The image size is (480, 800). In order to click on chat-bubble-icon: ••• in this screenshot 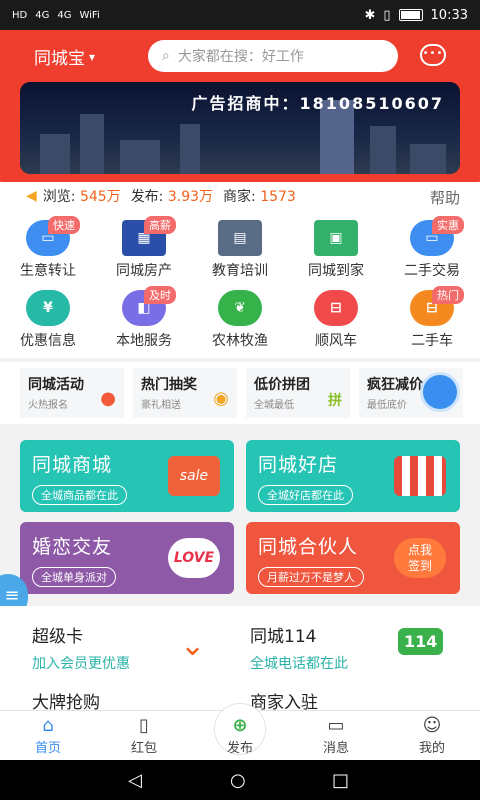, I will do `click(433, 55)`.